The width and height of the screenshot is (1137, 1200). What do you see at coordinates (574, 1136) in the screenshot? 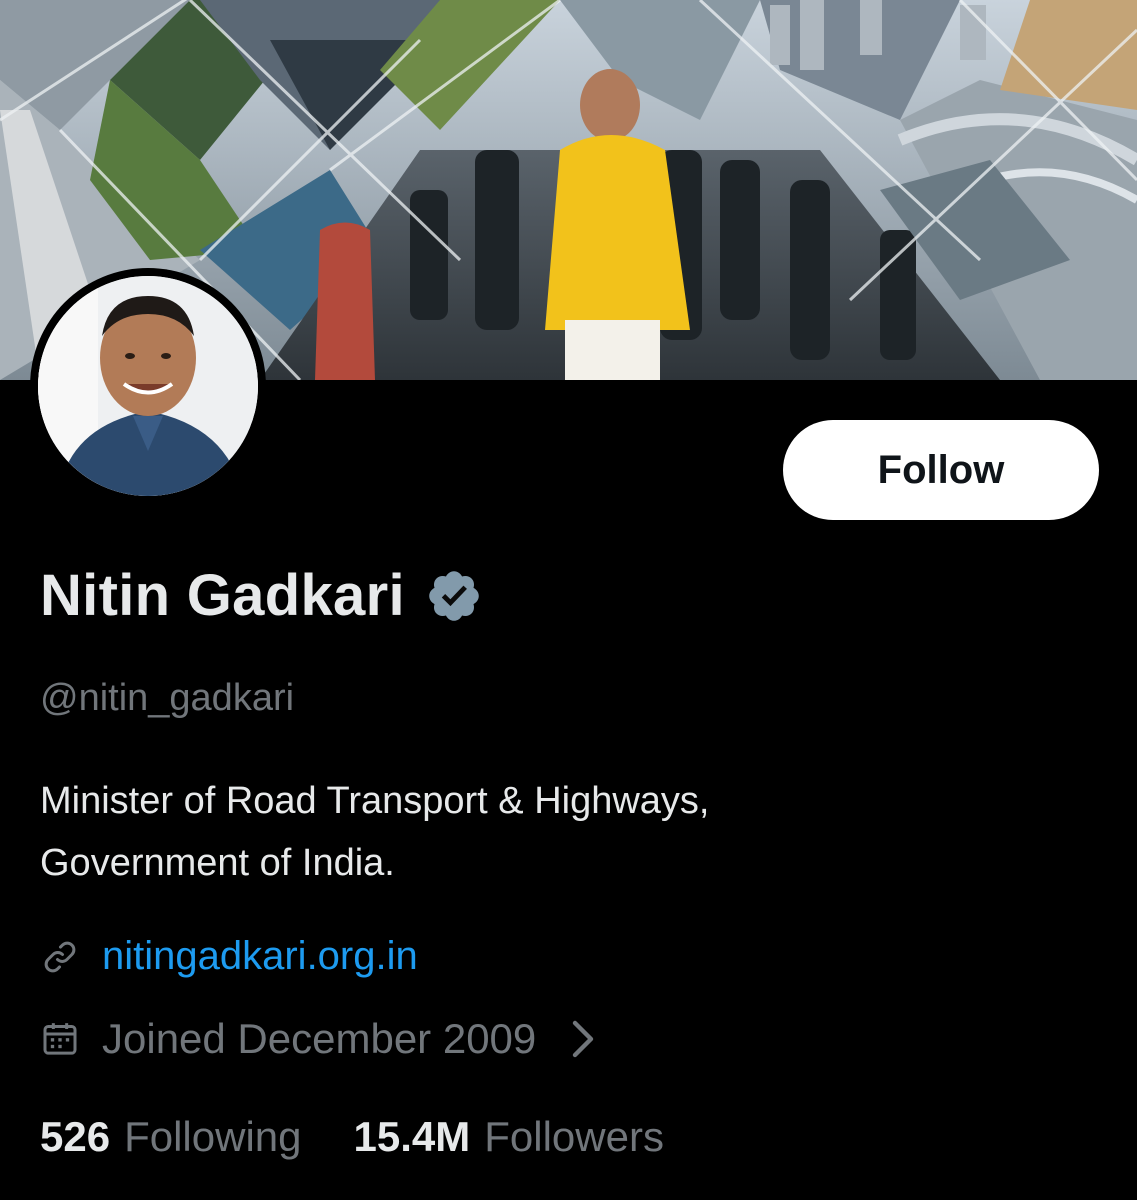
I see `followers-label: Followers` at bounding box center [574, 1136].